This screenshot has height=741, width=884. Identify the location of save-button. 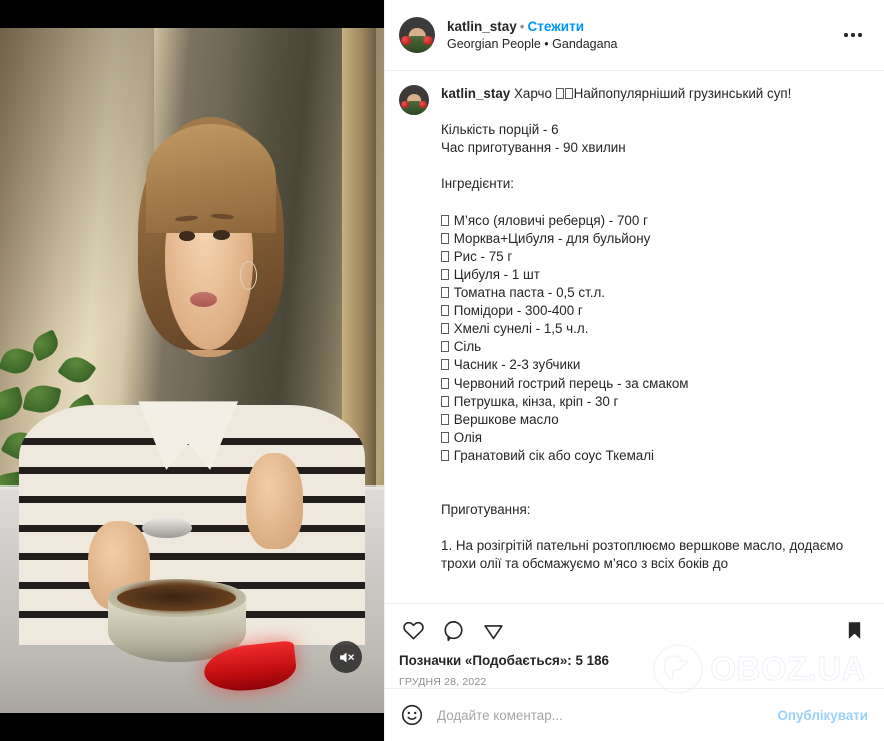
(854, 630).